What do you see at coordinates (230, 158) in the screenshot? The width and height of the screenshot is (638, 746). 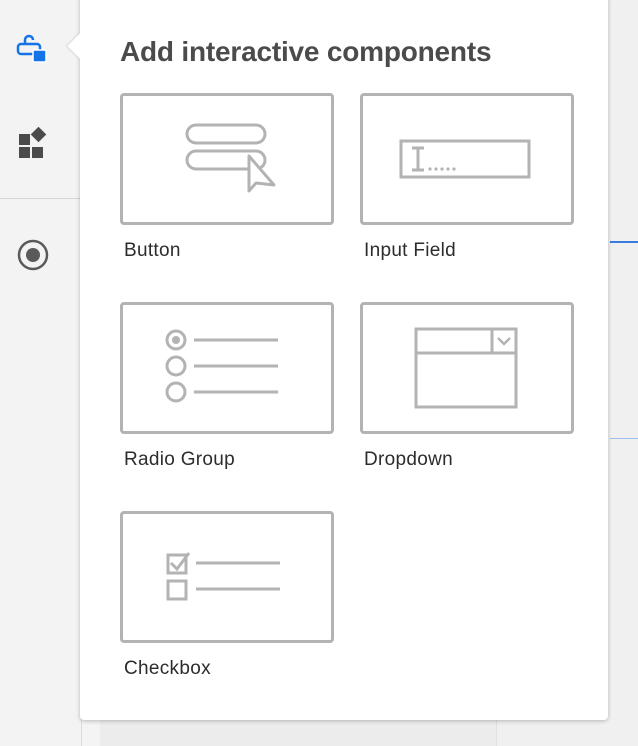 I see `button-component-icon` at bounding box center [230, 158].